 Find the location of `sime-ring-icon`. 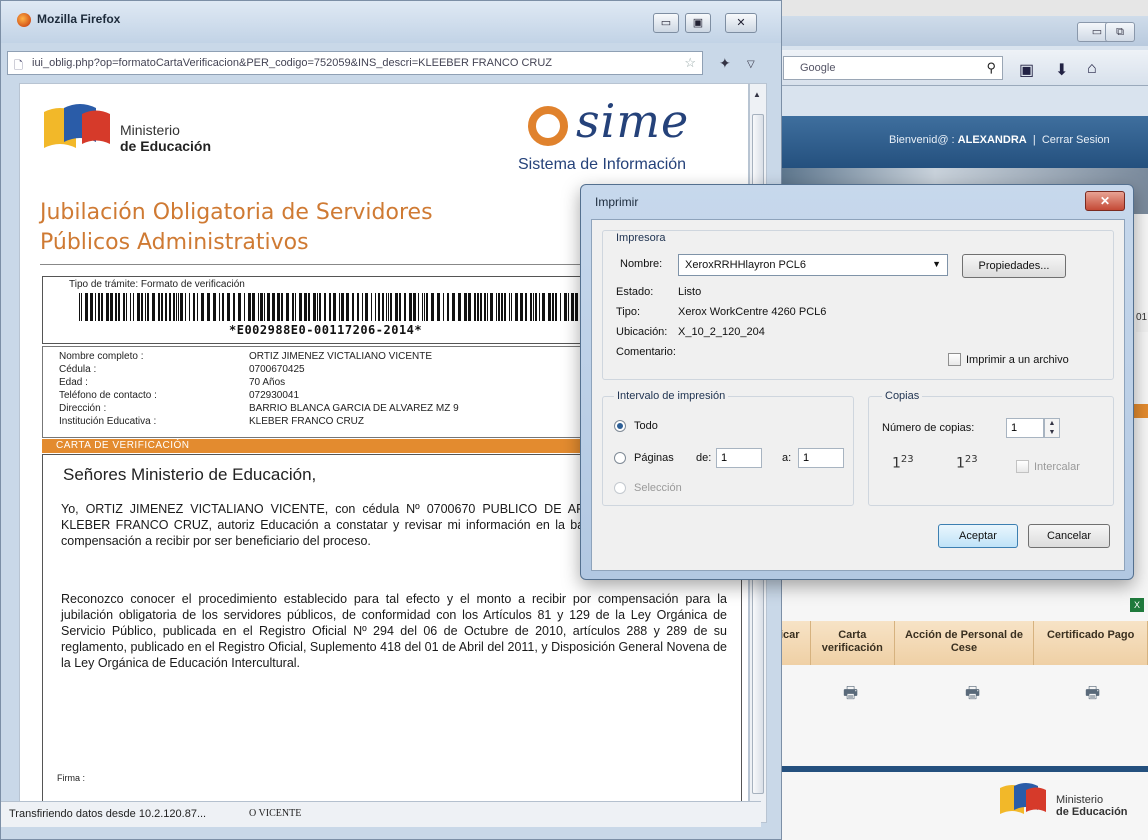

sime-ring-icon is located at coordinates (548, 126).